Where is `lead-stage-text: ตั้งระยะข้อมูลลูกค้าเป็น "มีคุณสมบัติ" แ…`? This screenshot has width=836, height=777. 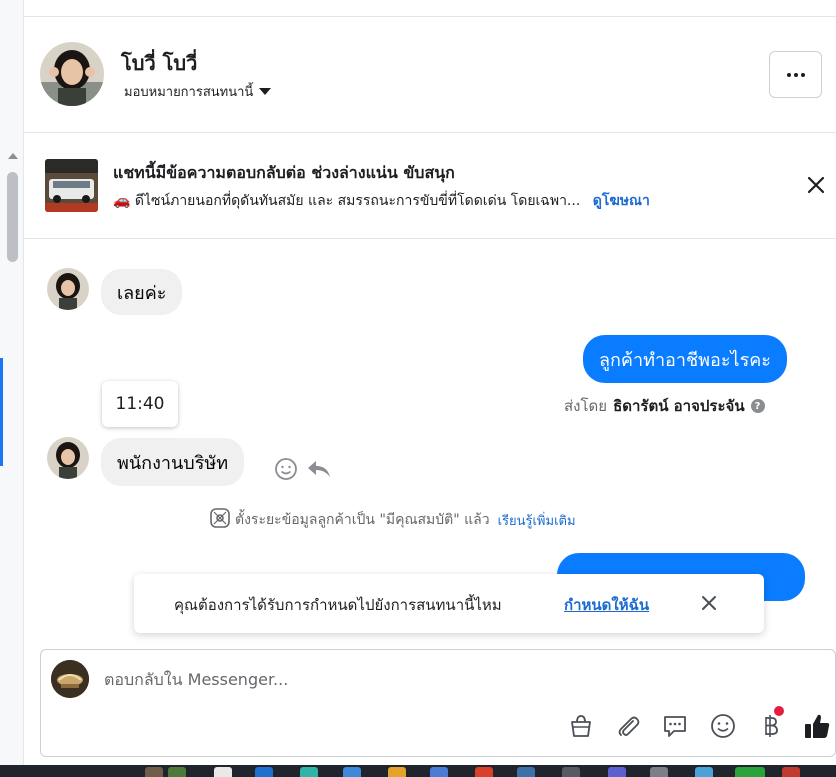
lead-stage-text: ตั้งระยะข้อมูลลูกค้าเป็น "มีคุณสมบัติ" แ… is located at coordinates (362, 520).